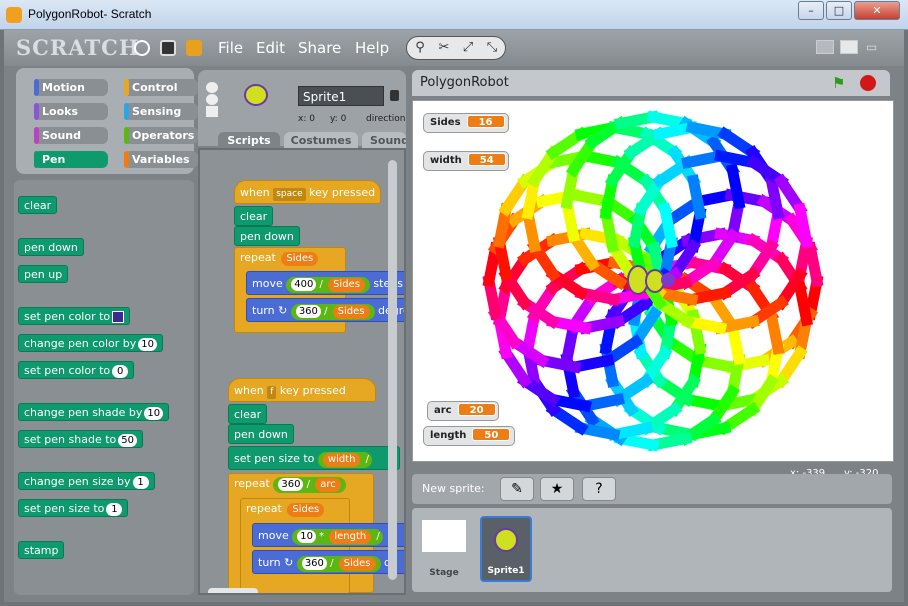 This screenshot has height=606, width=908. I want to click on watcher-arc: arc 20, so click(463, 411).